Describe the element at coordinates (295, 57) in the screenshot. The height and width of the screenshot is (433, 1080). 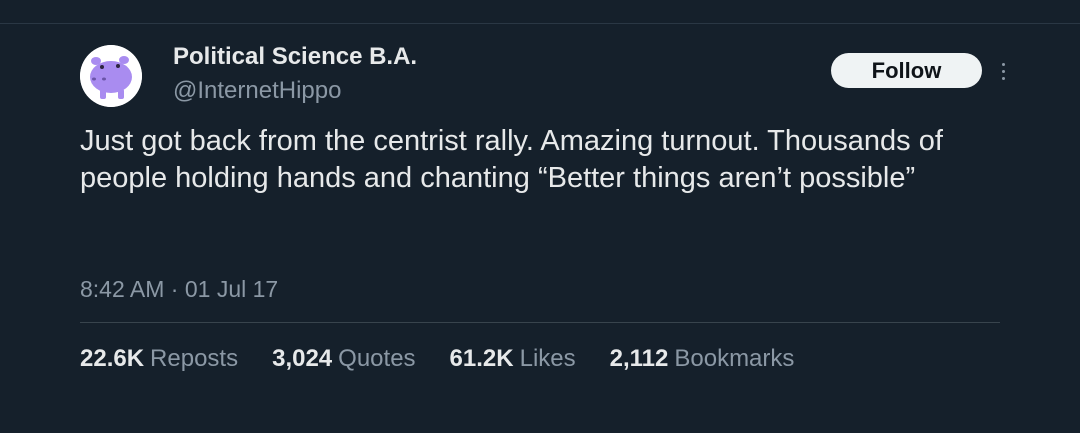
I see `author-display-name: Political Science B.A.` at that location.